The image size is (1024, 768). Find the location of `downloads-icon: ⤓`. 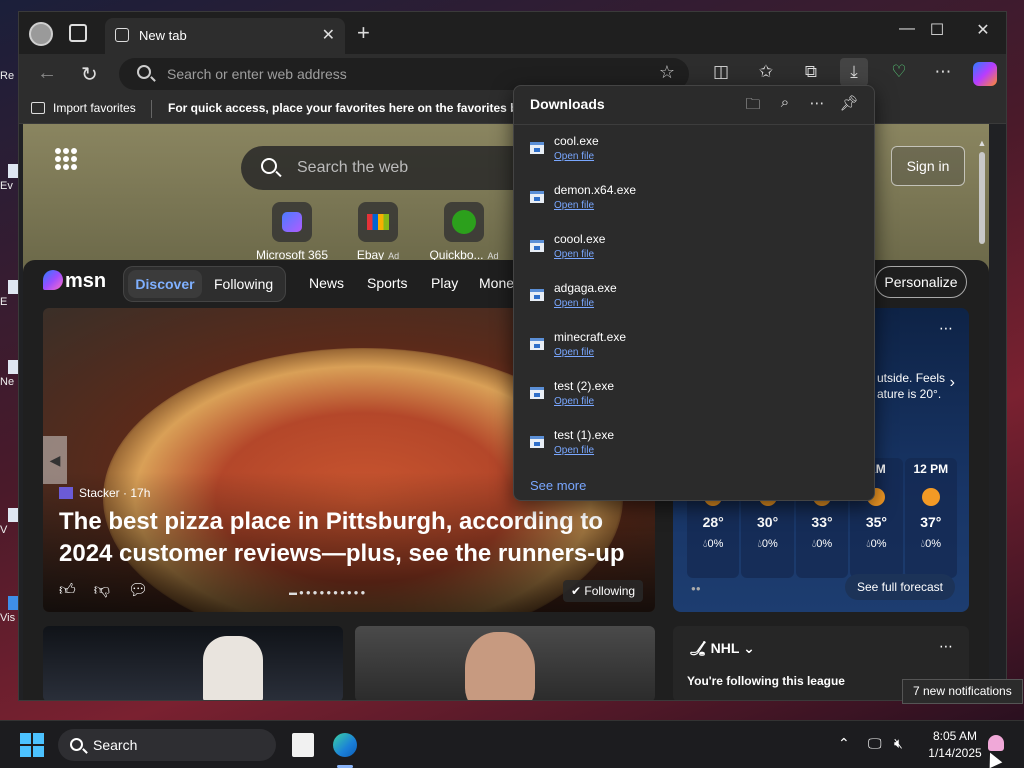

downloads-icon: ⤓ is located at coordinates (854, 72).